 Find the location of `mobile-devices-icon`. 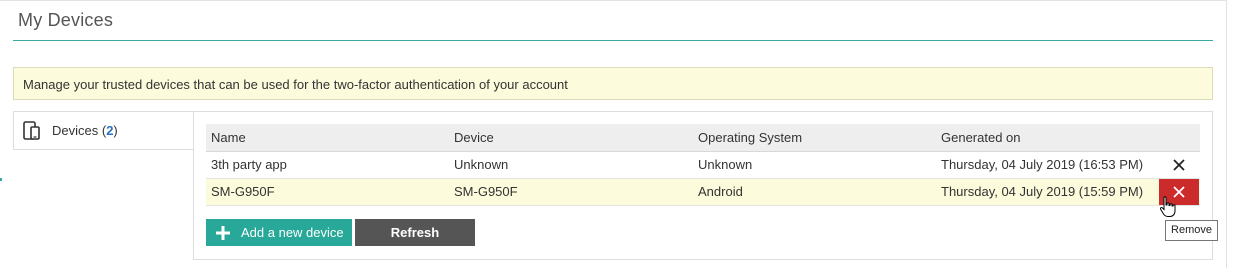

mobile-devices-icon is located at coordinates (31, 130).